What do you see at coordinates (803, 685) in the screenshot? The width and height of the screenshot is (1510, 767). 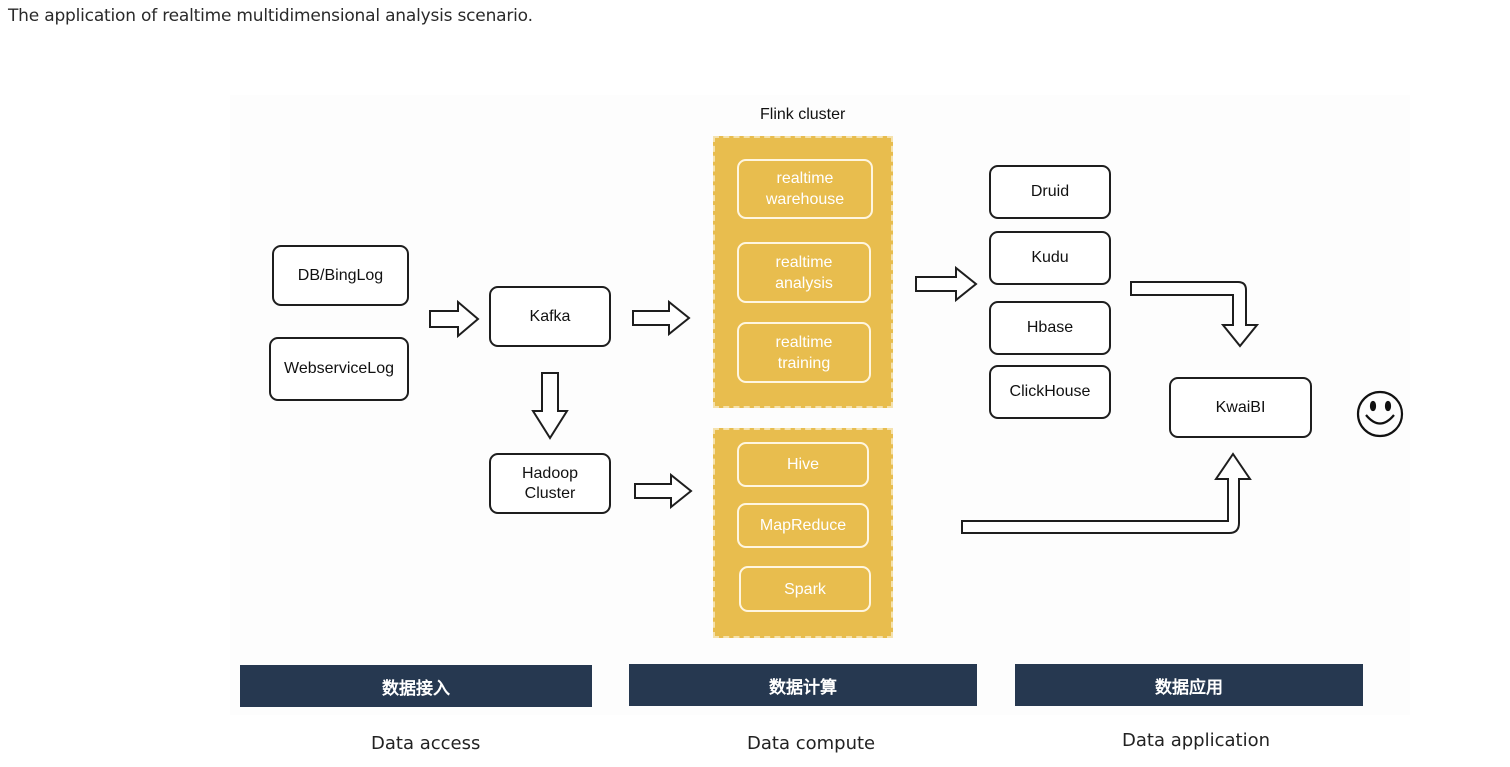 I see `section-band-data-compute: 数据计算` at bounding box center [803, 685].